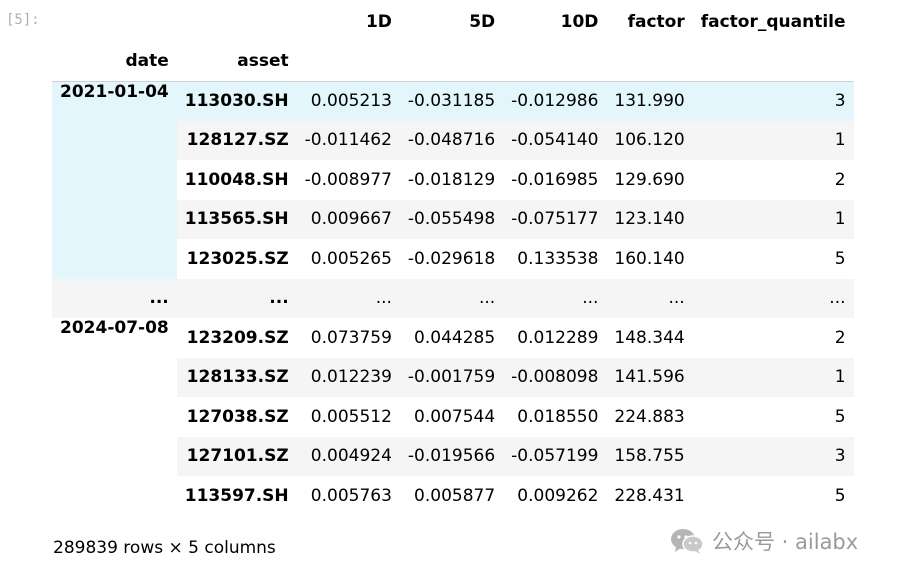 The width and height of the screenshot is (917, 576). I want to click on cell-factor: 141.596, so click(649, 377).